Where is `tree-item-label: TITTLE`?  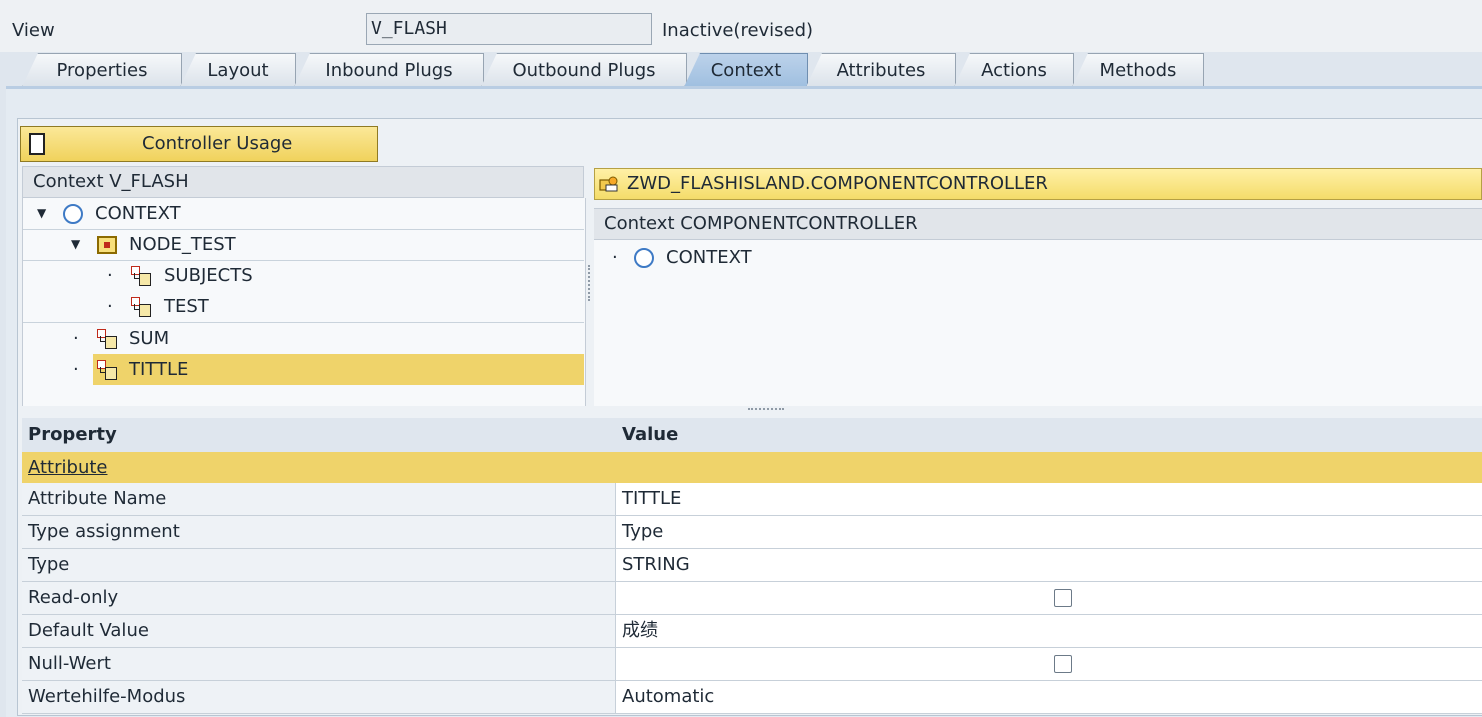 tree-item-label: TITTLE is located at coordinates (159, 369).